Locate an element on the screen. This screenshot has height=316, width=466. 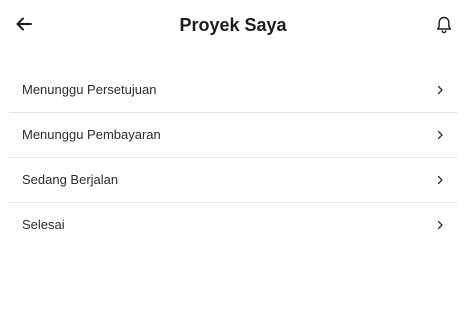
page-title: Proyek Saya is located at coordinates (233, 25).